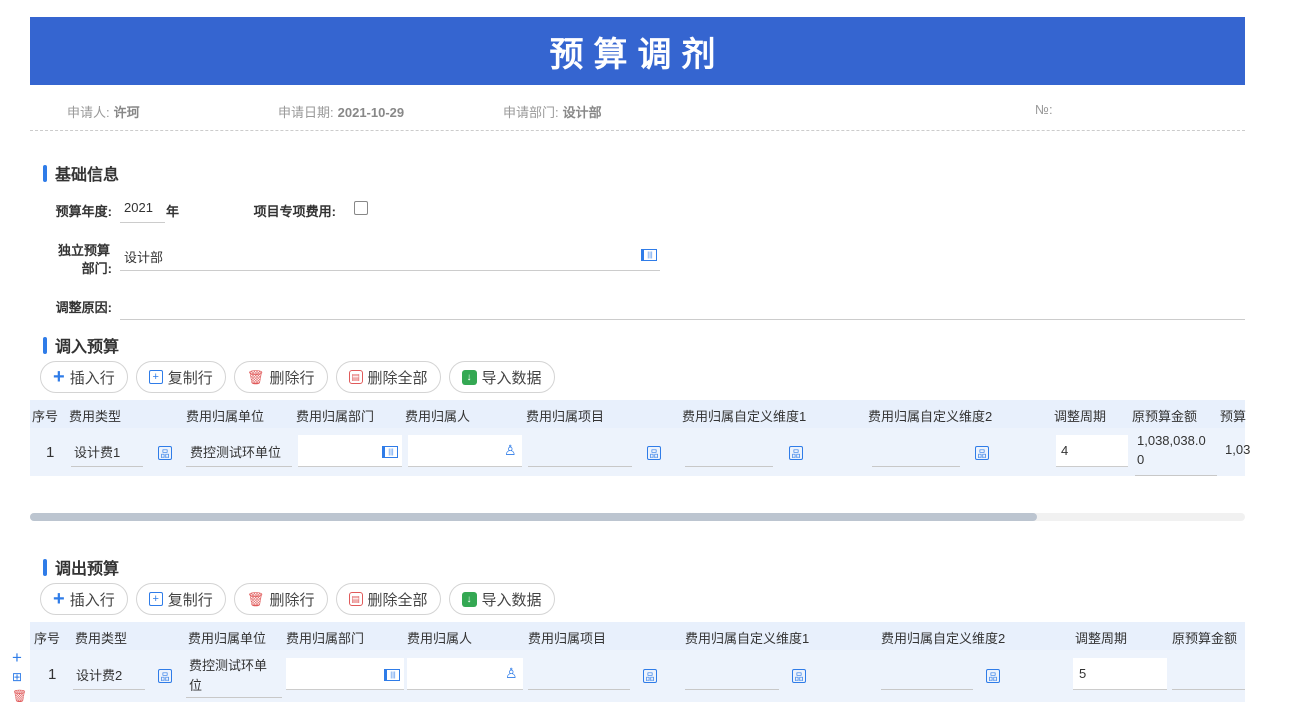 The height and width of the screenshot is (720, 1289). What do you see at coordinates (294, 211) in the screenshot?
I see `project-label: 项目专项费用:` at bounding box center [294, 211].